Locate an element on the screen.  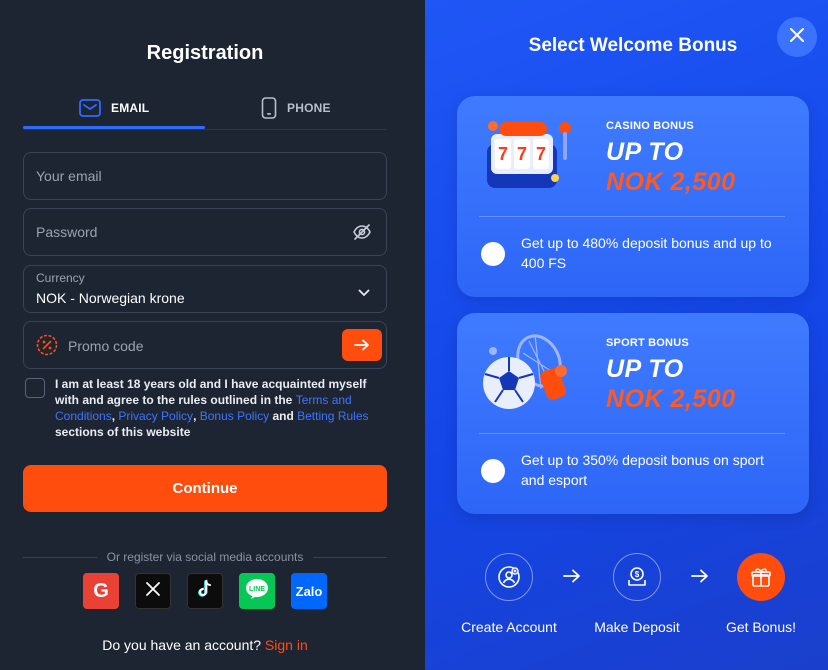
tab-email-label: EMAIL is located at coordinates (130, 108).